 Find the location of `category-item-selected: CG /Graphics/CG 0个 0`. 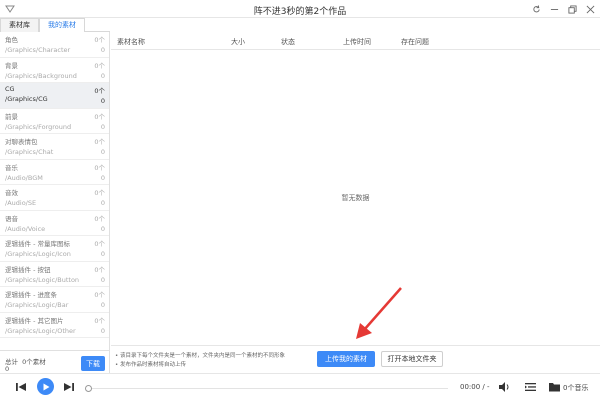

category-item-selected: CG /Graphics/CG 0个 0 is located at coordinates (54, 96).